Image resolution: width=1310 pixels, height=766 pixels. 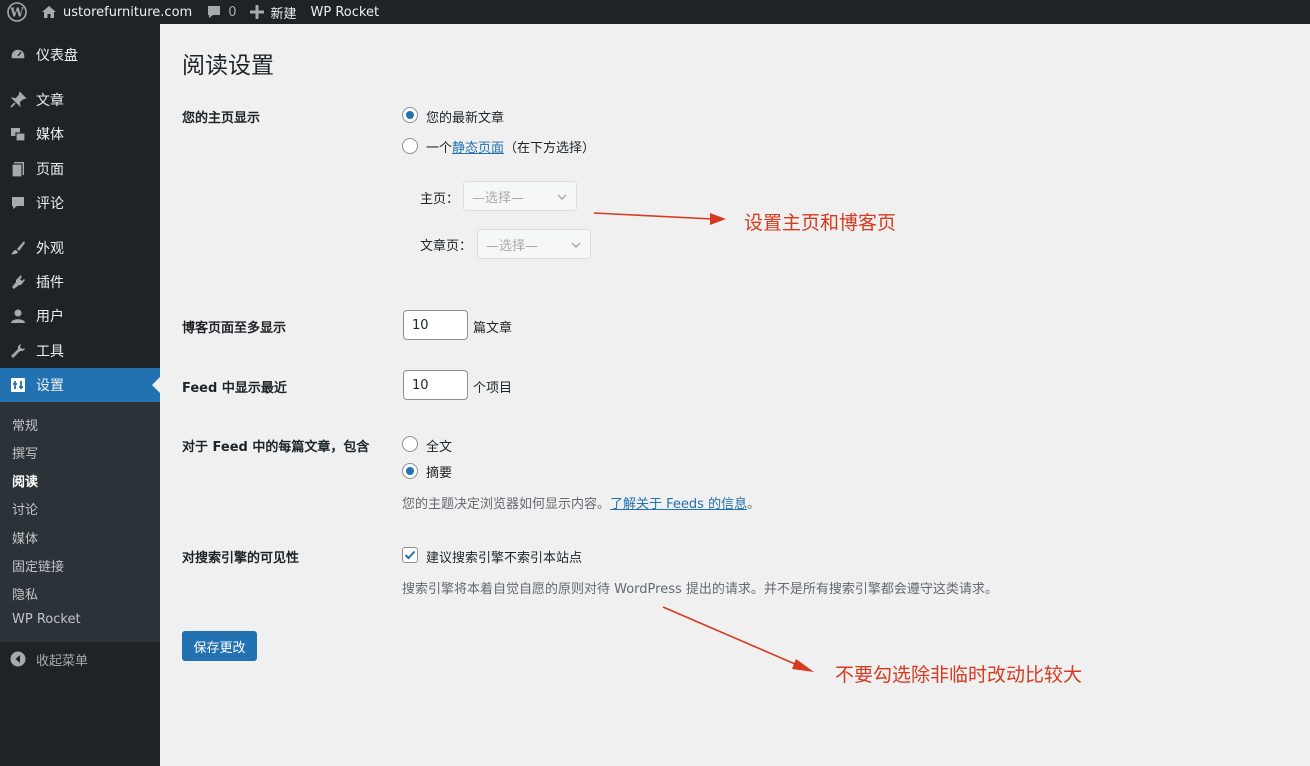 I want to click on svg-text: W, so click(x=16, y=13).